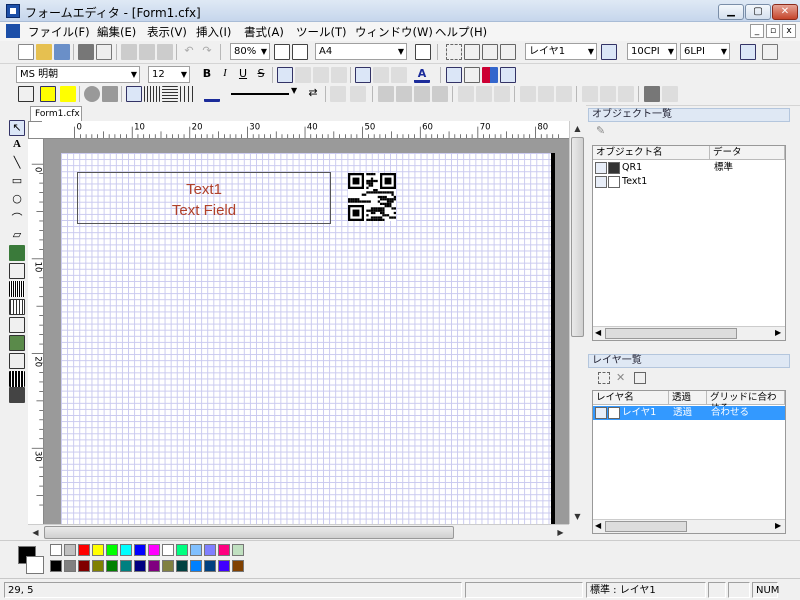 The width and height of the screenshot is (800, 600). Describe the element at coordinates (294, 90) in the screenshot. I see `line-style-dropdown: ▼` at that location.